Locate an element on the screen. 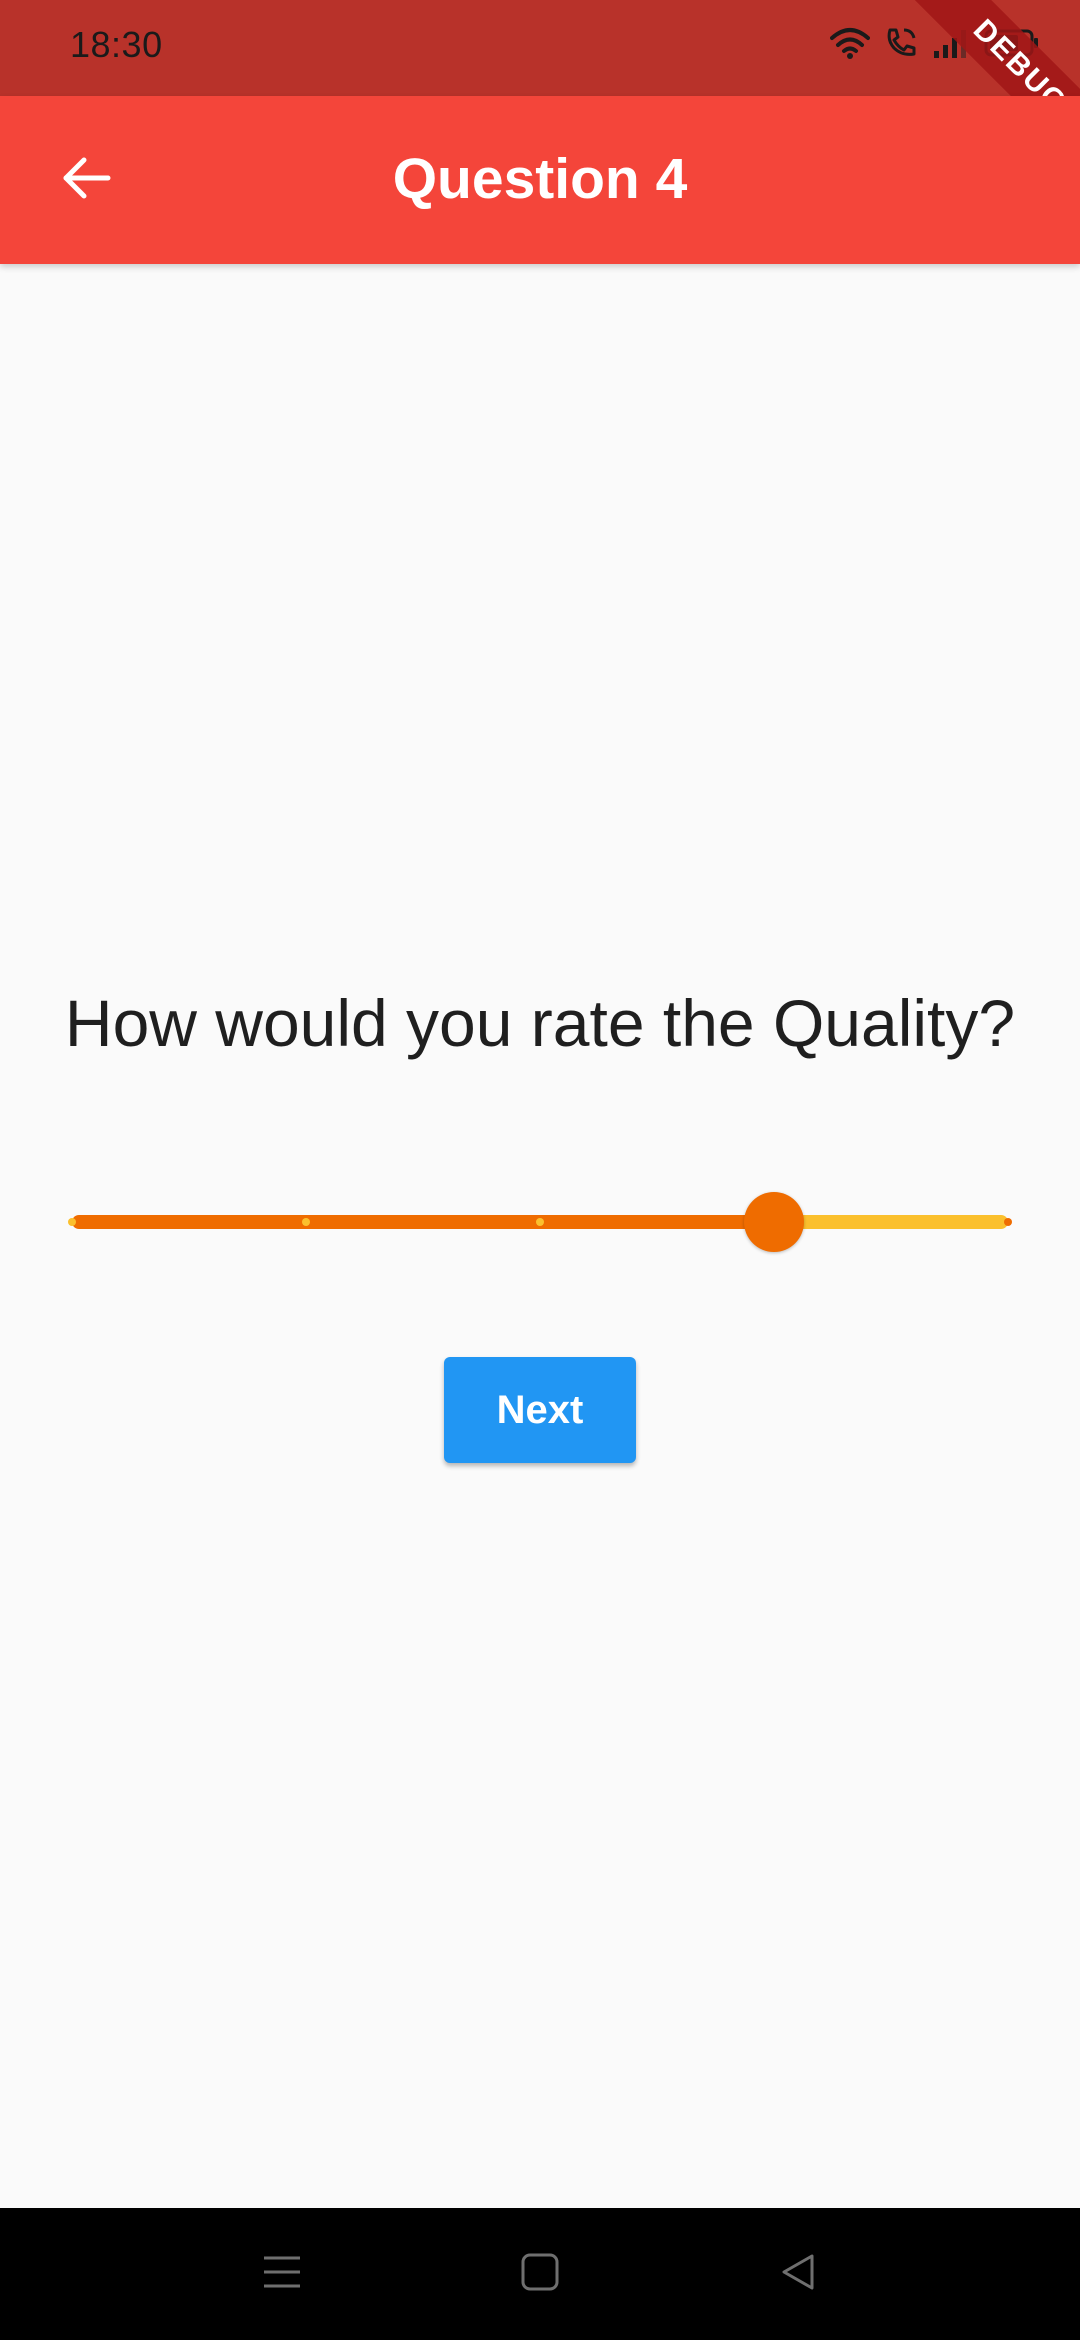  nav-menu-button is located at coordinates (282, 2274).